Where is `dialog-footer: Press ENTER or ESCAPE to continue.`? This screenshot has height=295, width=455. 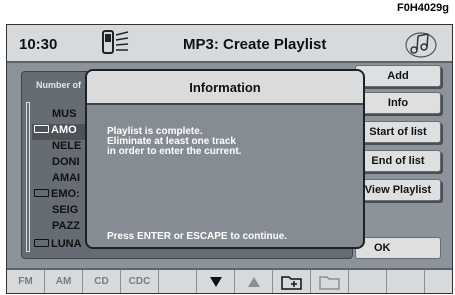 dialog-footer: Press ENTER or ESCAPE to continue. is located at coordinates (197, 236).